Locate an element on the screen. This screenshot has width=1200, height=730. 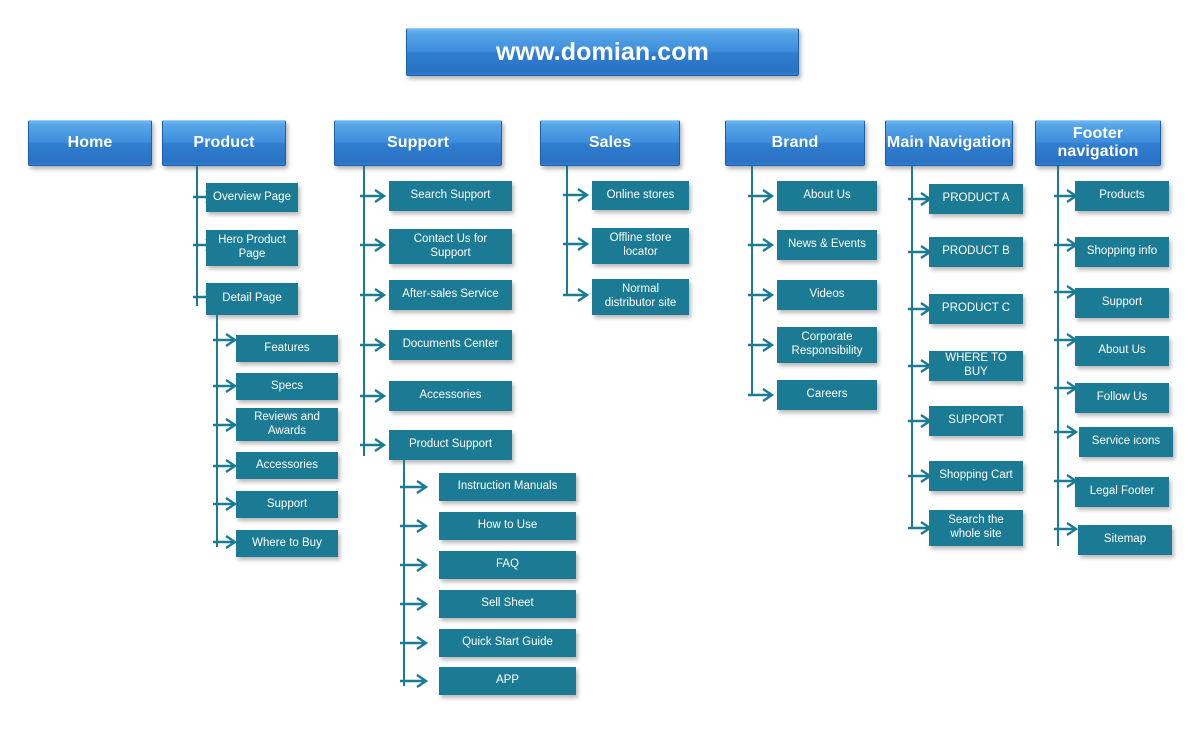
node-shopping-info: Shopping info is located at coordinates (1122, 252).